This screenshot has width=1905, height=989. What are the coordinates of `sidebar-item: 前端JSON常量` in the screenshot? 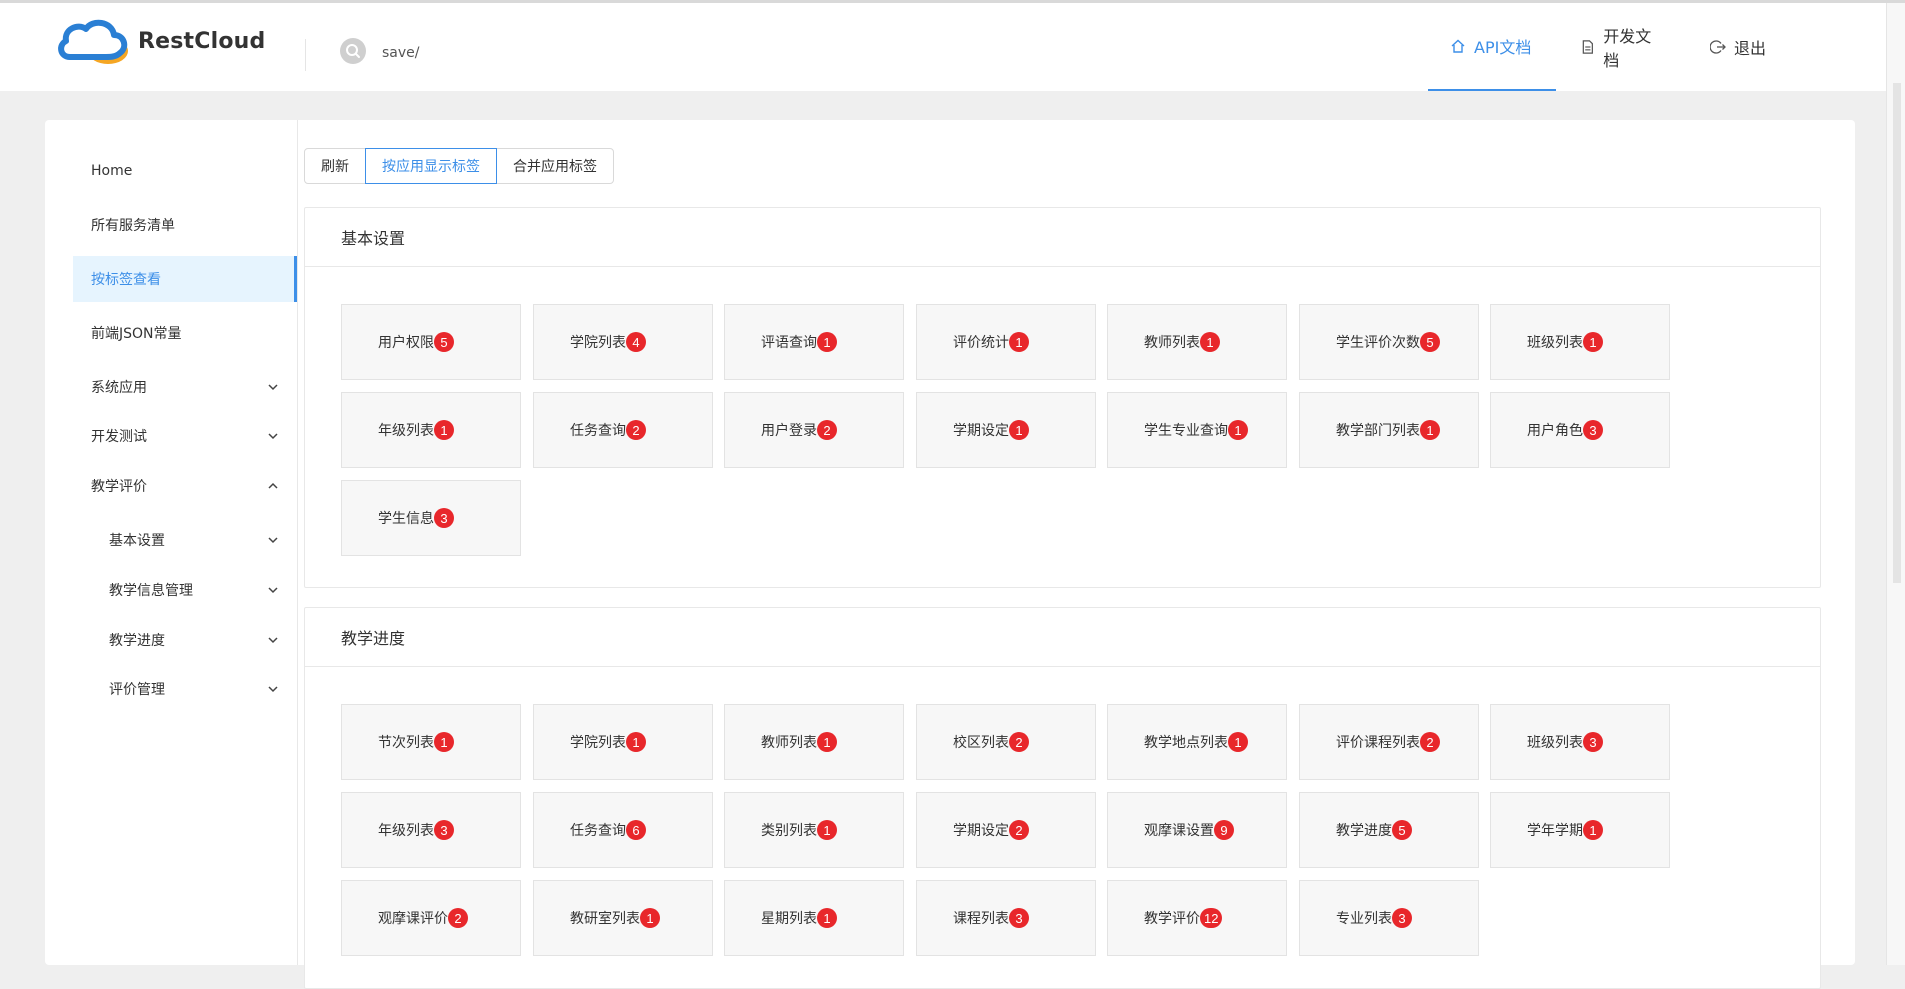 It's located at (185, 333).